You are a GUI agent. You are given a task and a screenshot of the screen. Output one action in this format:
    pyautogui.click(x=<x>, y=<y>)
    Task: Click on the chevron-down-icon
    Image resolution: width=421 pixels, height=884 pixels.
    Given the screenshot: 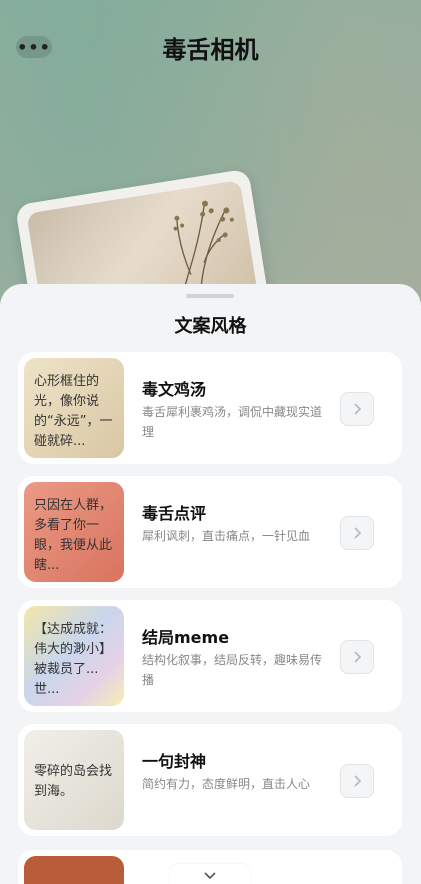 What is the action you would take?
    pyautogui.click(x=210, y=876)
    